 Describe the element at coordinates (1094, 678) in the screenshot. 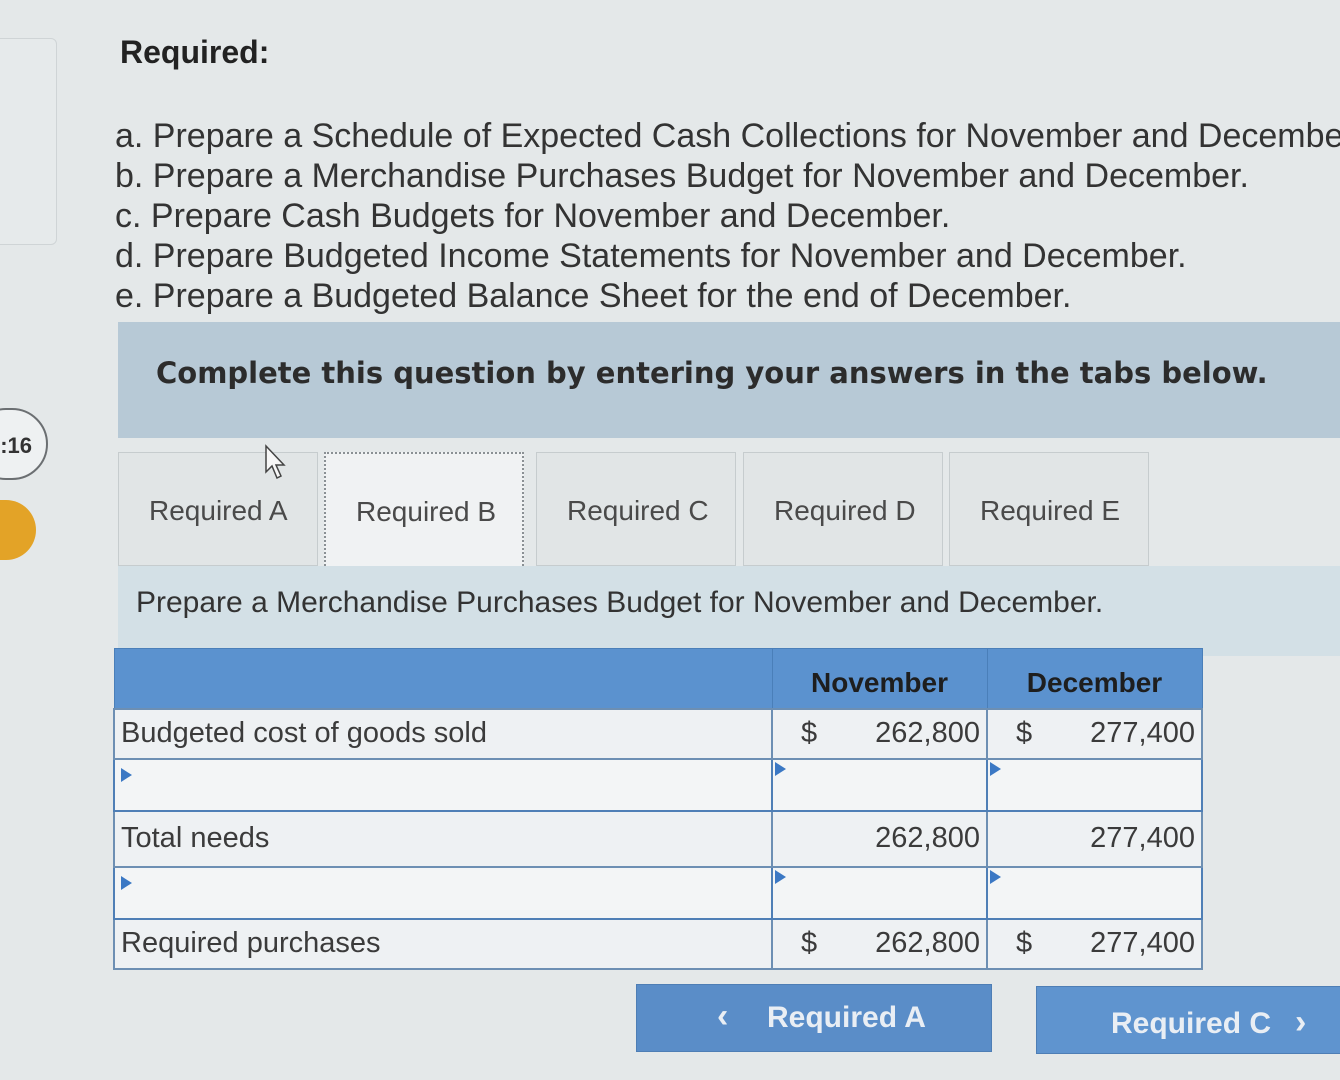

I see `header-december: December` at that location.